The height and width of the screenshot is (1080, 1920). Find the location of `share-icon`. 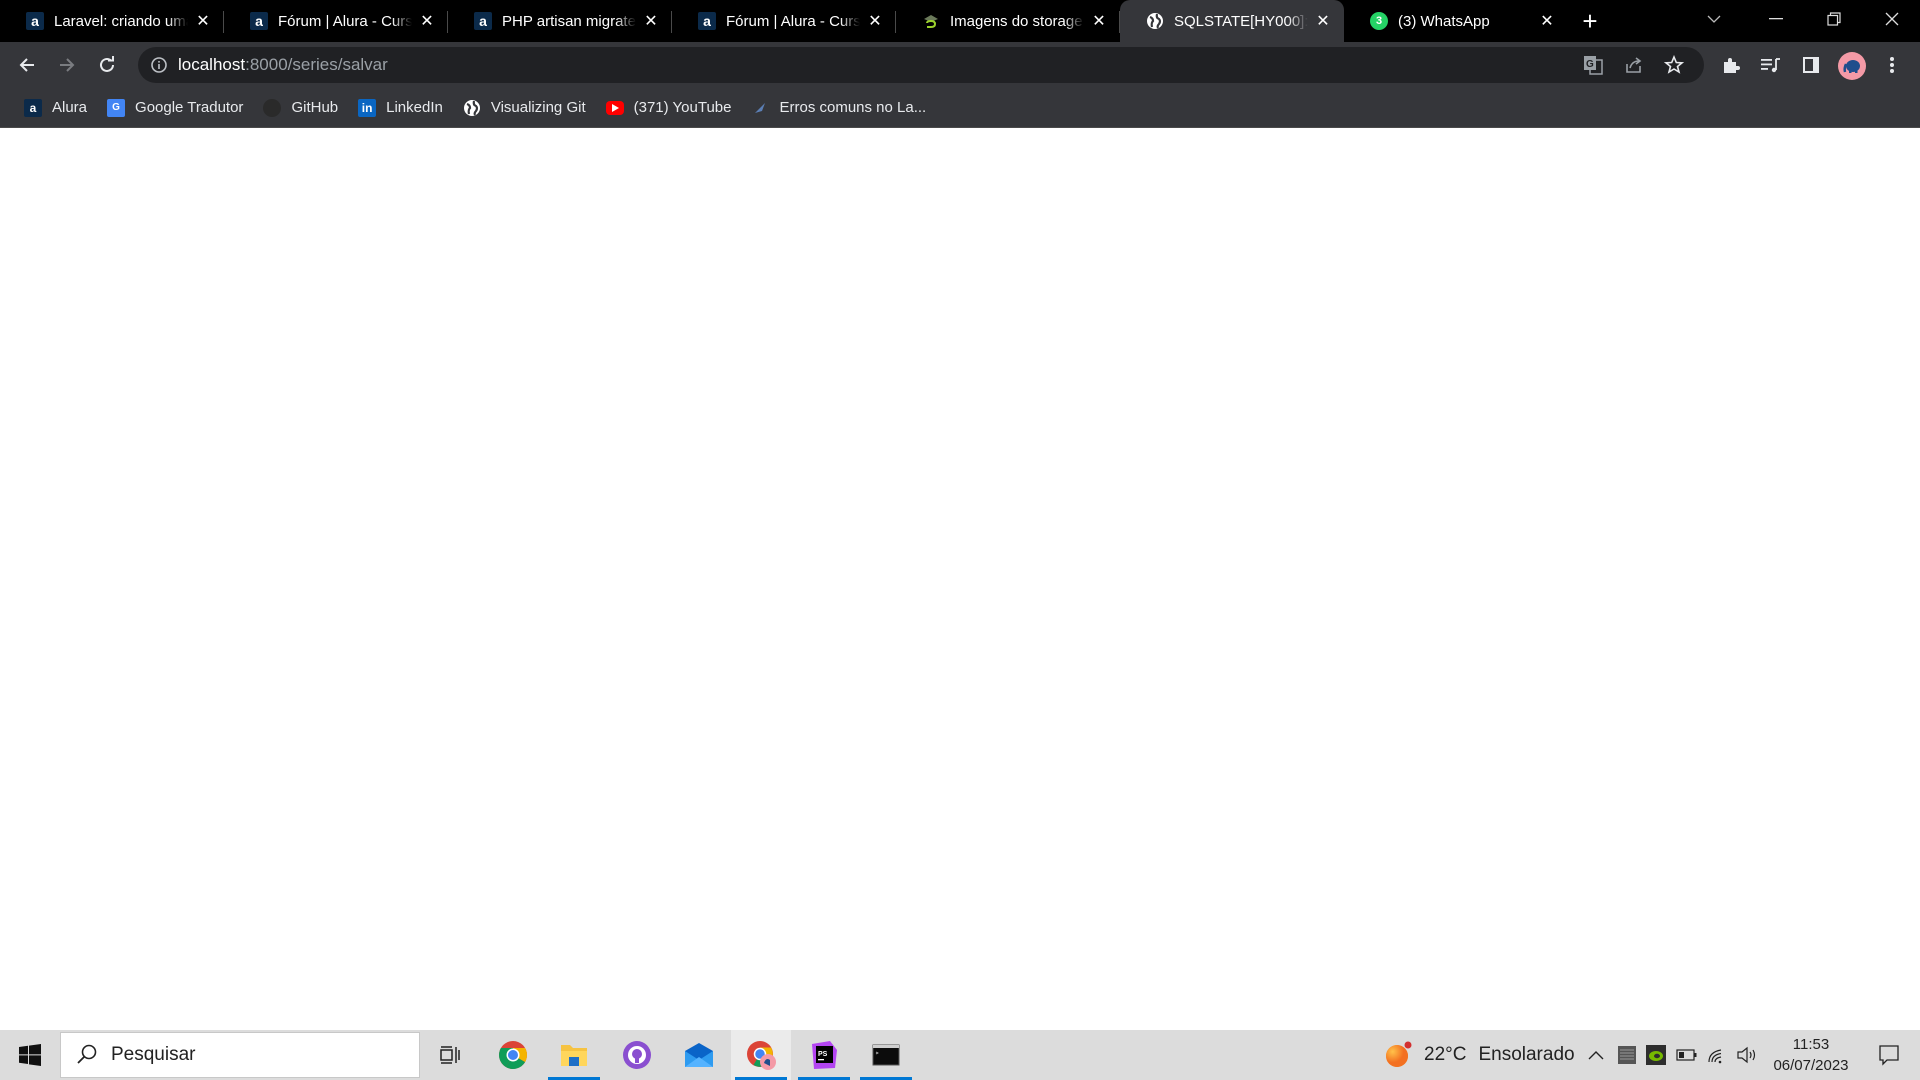

share-icon is located at coordinates (1634, 65).